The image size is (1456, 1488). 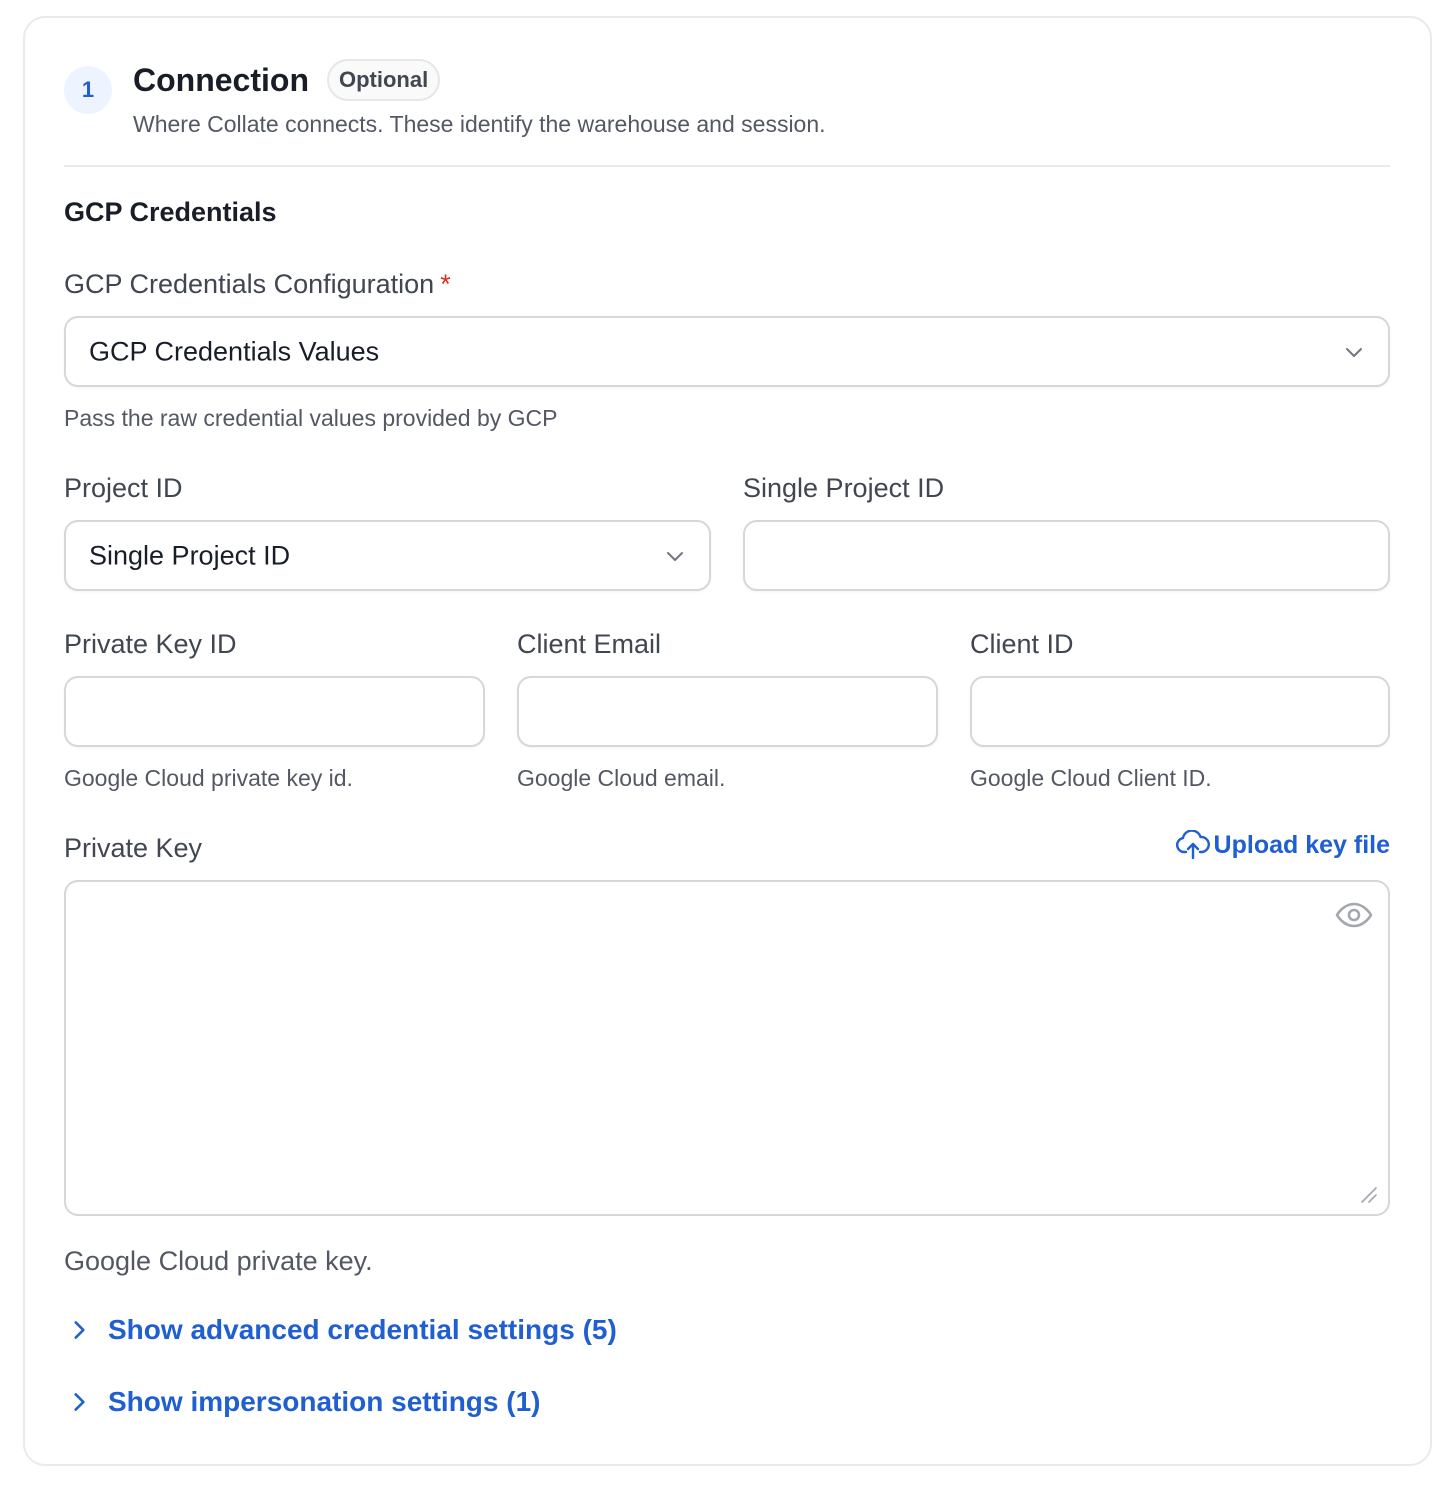 What do you see at coordinates (1066, 555) in the screenshot?
I see `single-project-id-input` at bounding box center [1066, 555].